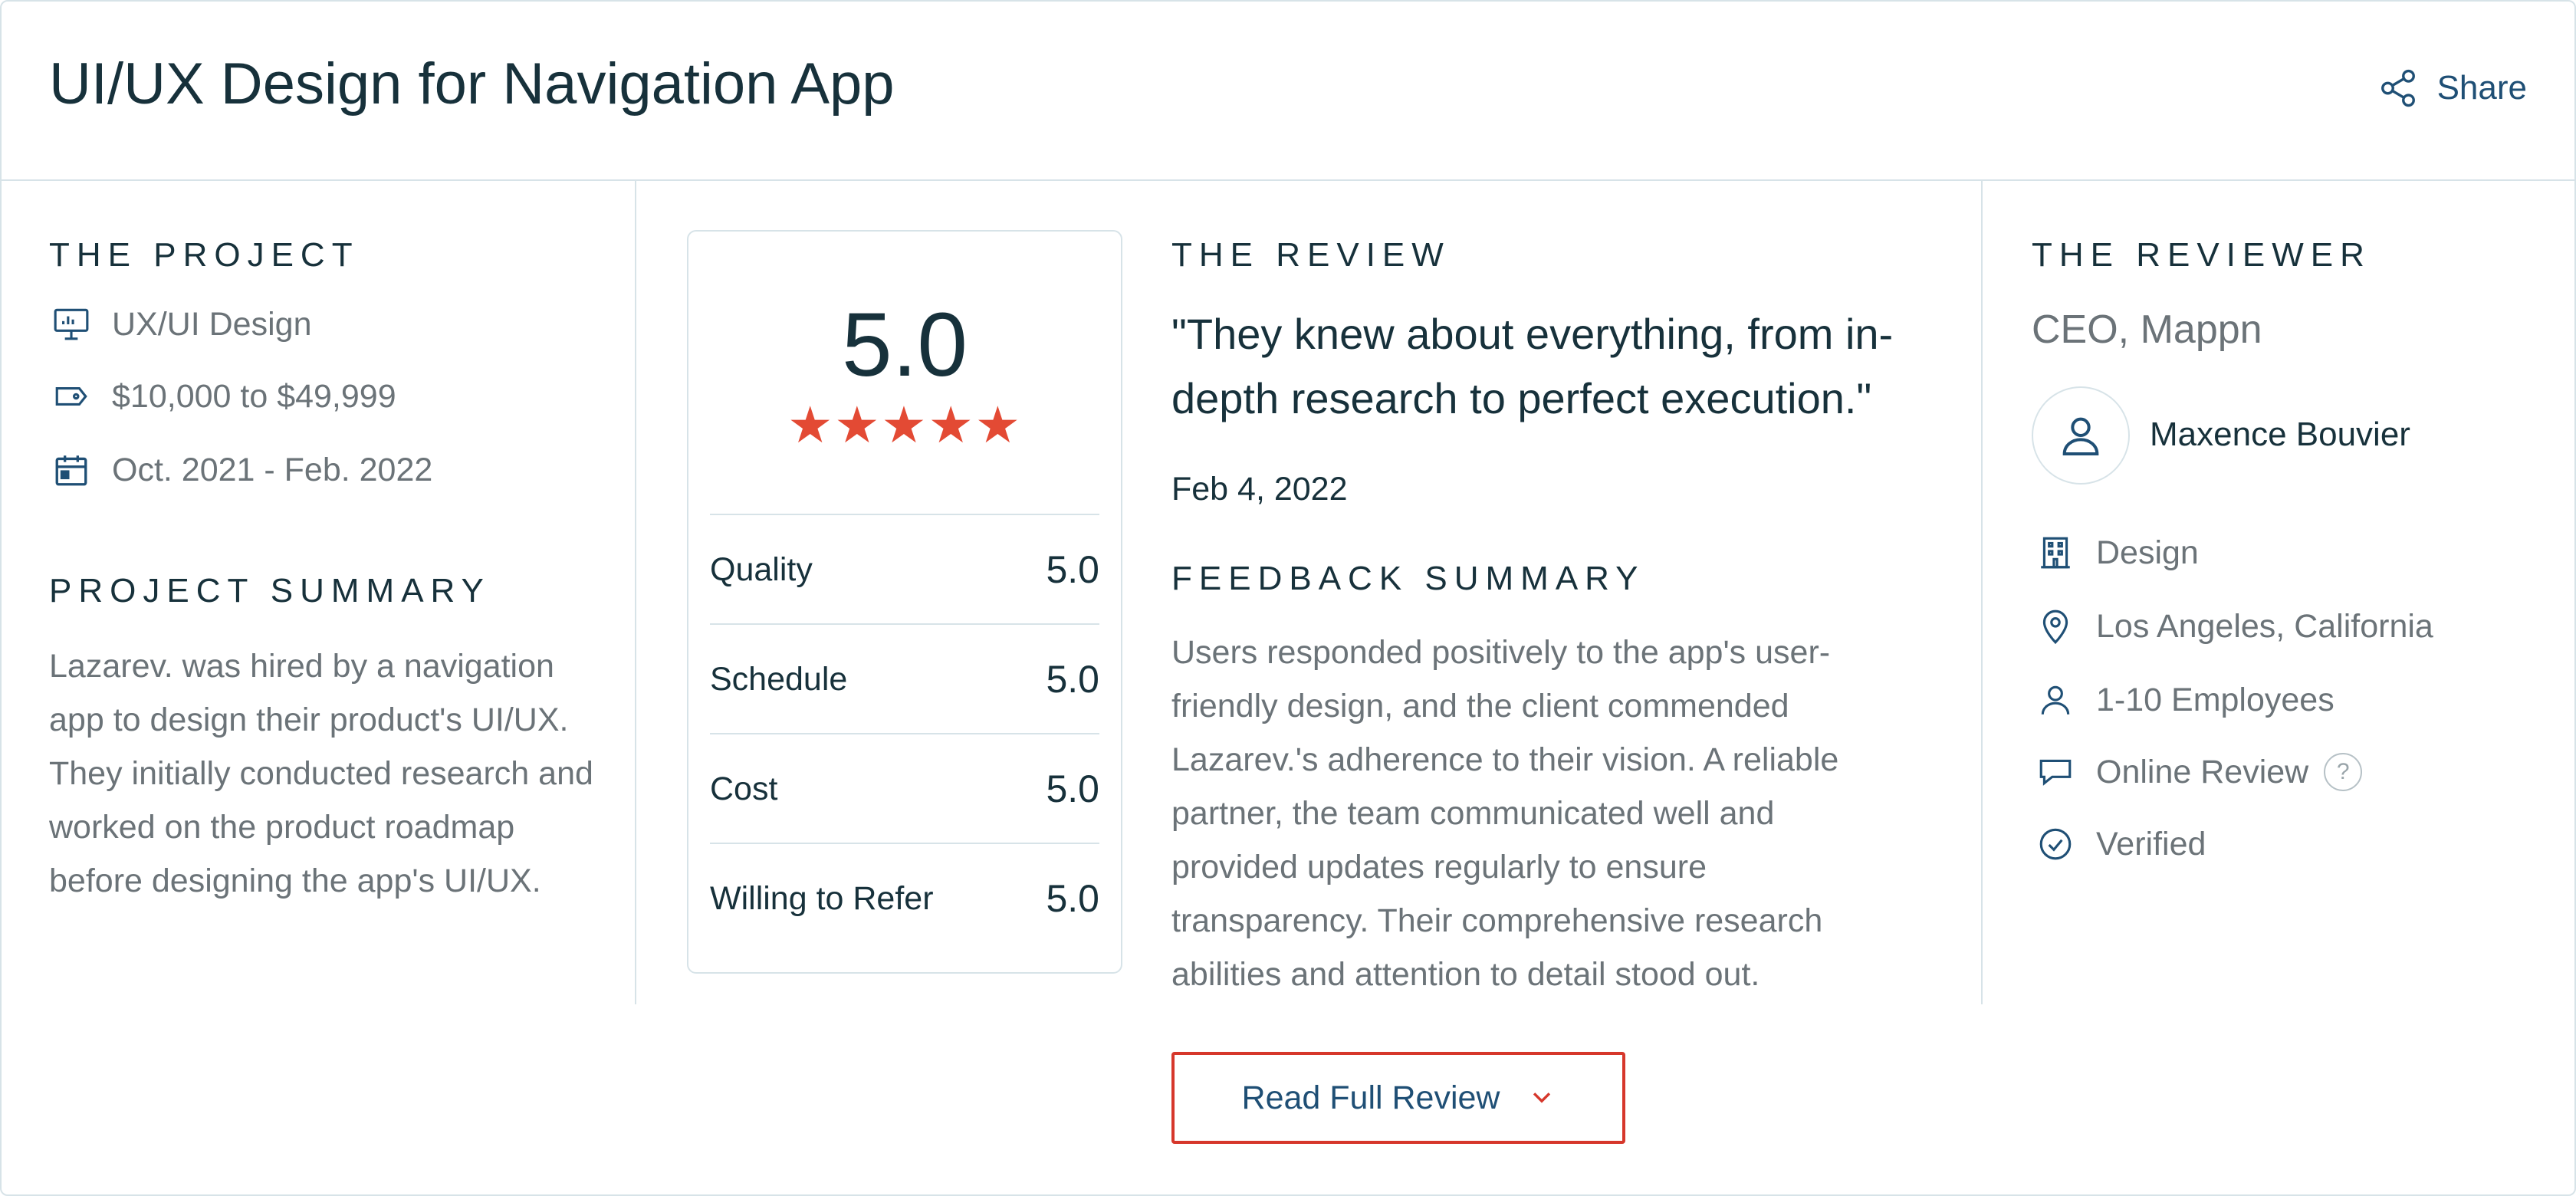 Image resolution: width=2576 pixels, height=1196 pixels. What do you see at coordinates (2202, 255) in the screenshot?
I see `reviewer-heading: THE REVIEWER` at bounding box center [2202, 255].